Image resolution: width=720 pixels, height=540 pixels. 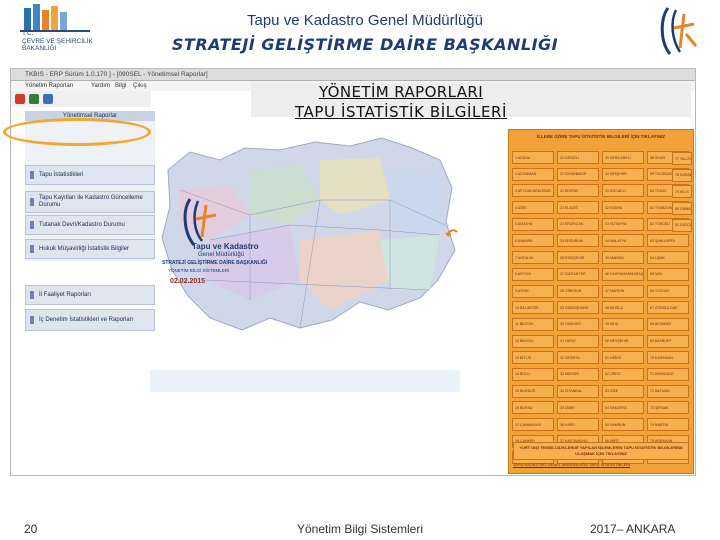 I want to click on province-cell: 4 AĞRI, so click(x=533, y=208).